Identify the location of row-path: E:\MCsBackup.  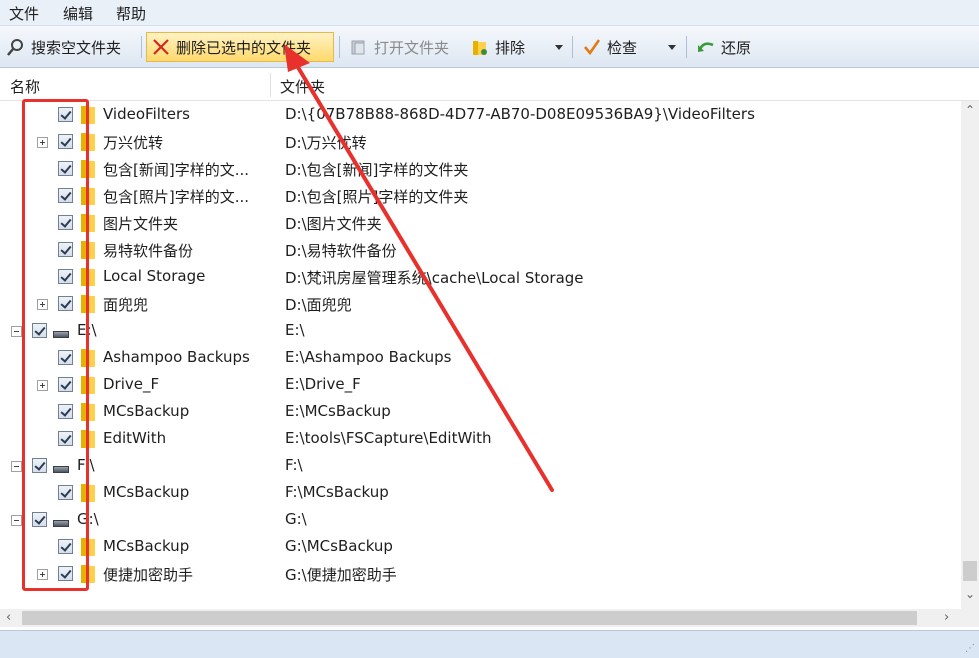
(338, 411).